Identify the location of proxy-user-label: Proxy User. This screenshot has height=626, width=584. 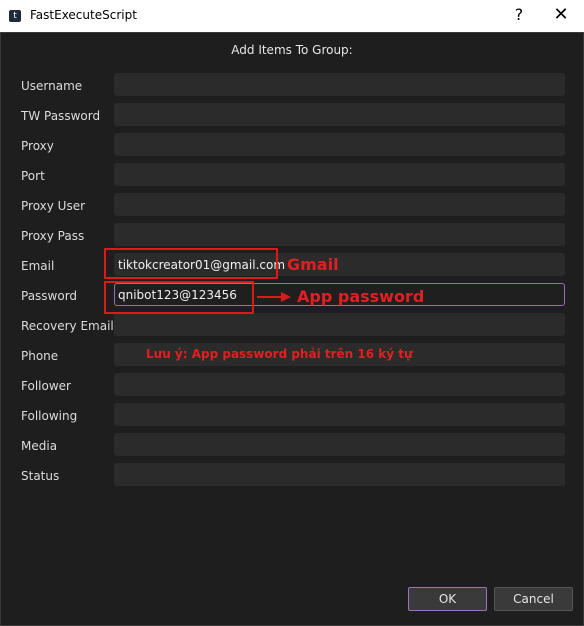
(53, 206).